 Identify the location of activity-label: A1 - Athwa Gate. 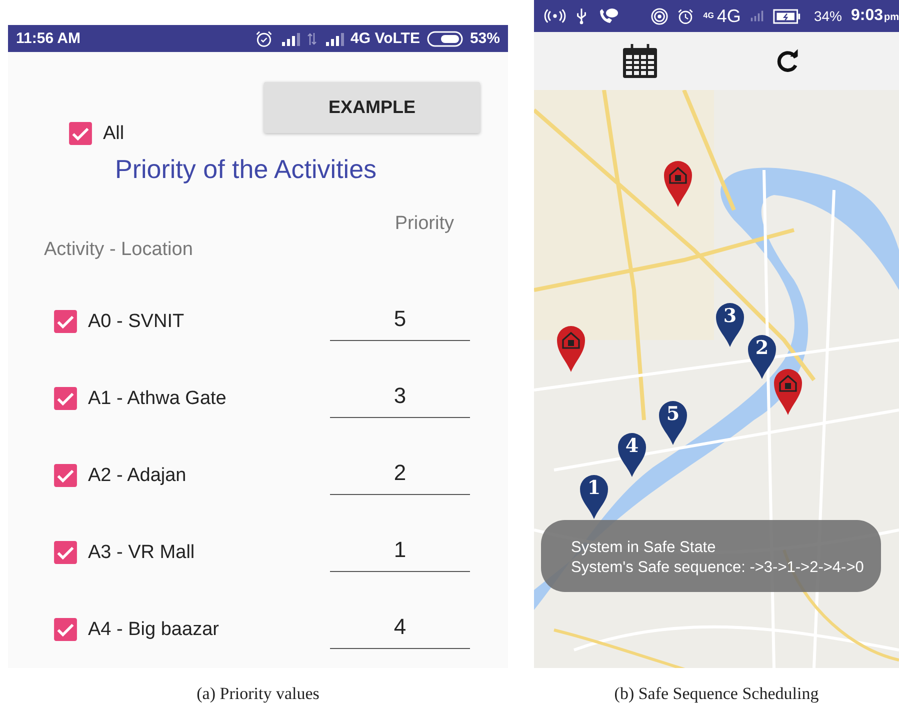
(158, 399).